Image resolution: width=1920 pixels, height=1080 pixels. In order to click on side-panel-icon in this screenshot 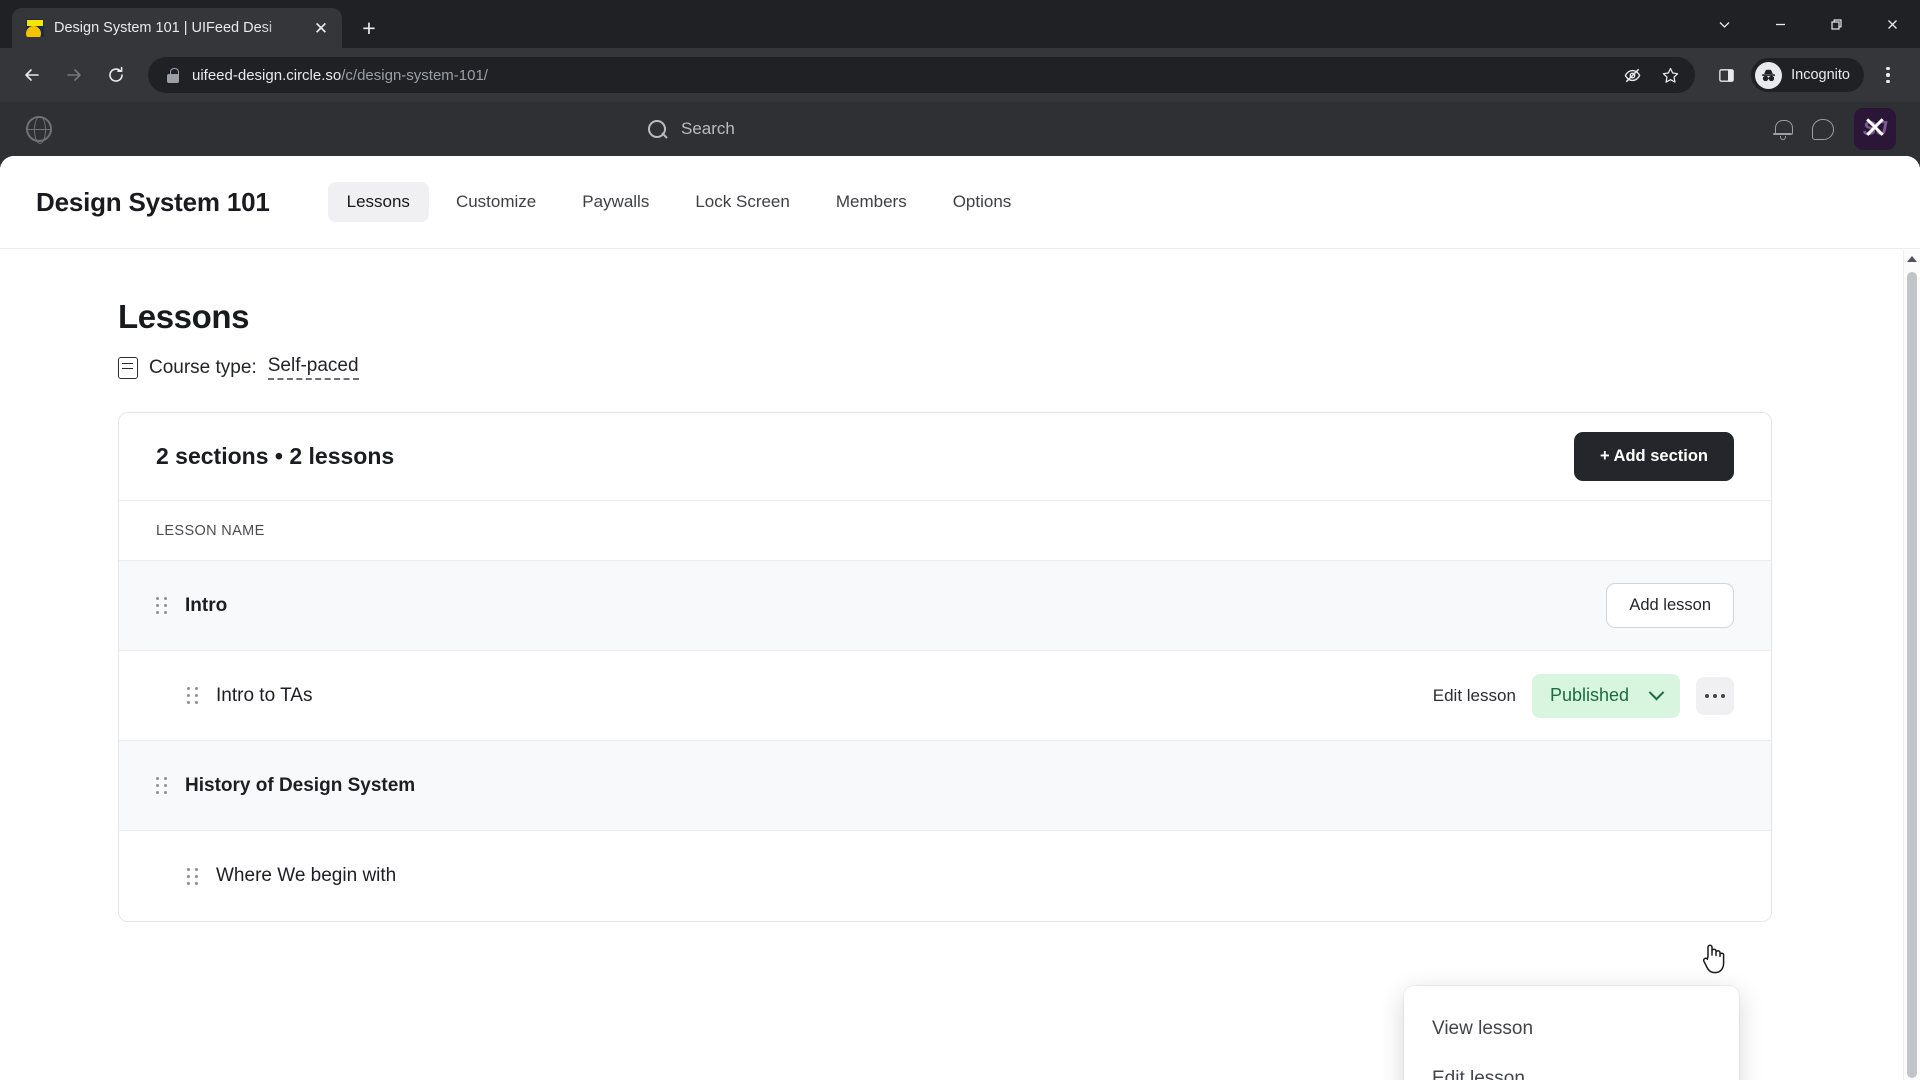, I will do `click(1726, 75)`.